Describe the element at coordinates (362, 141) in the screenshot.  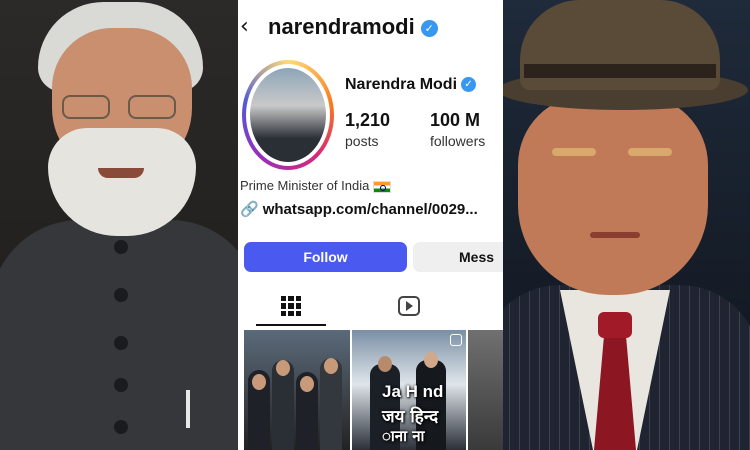
I see `posts-label: posts` at that location.